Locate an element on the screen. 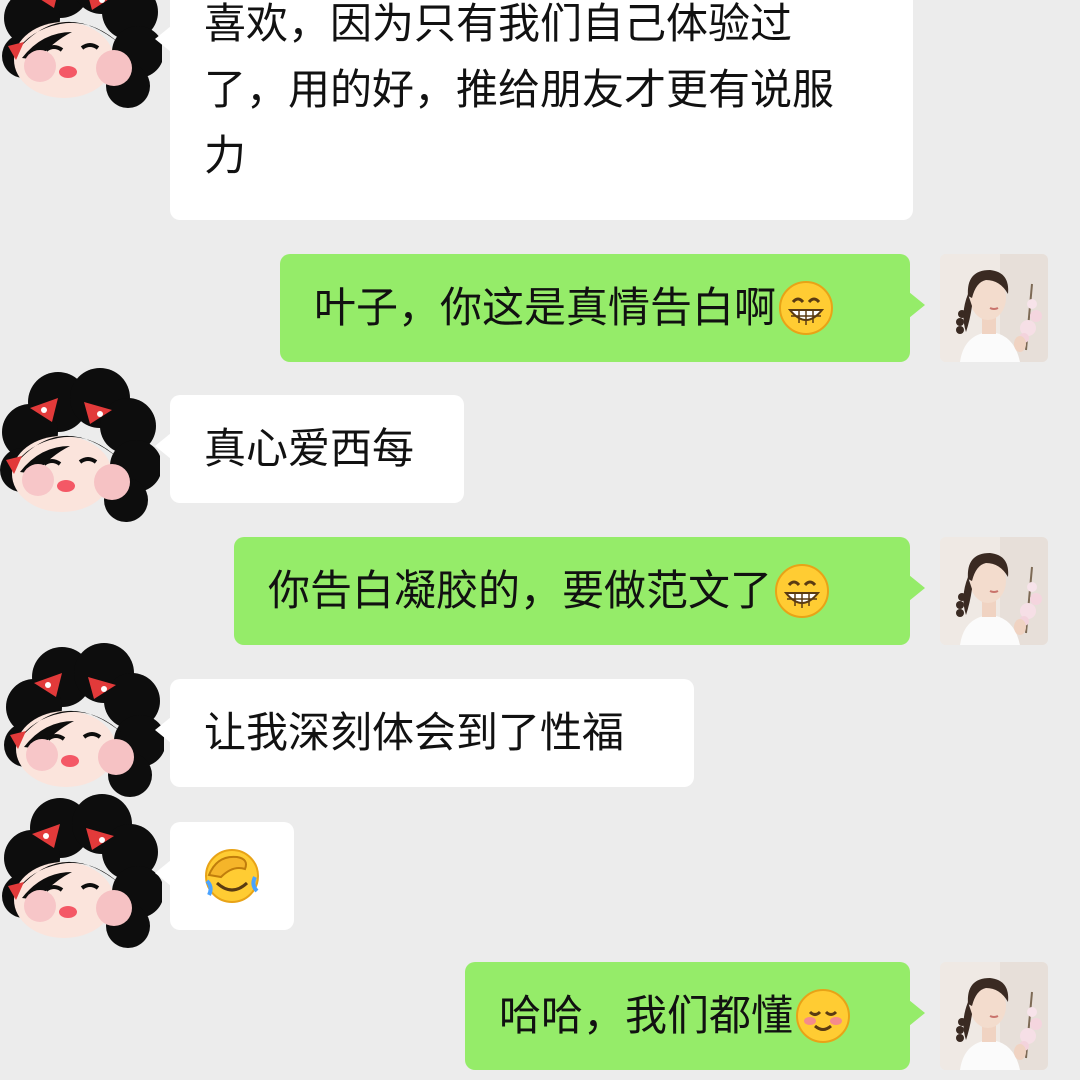  message-bubble: 你告白凝胶的，要做范文了 is located at coordinates (579, 591).